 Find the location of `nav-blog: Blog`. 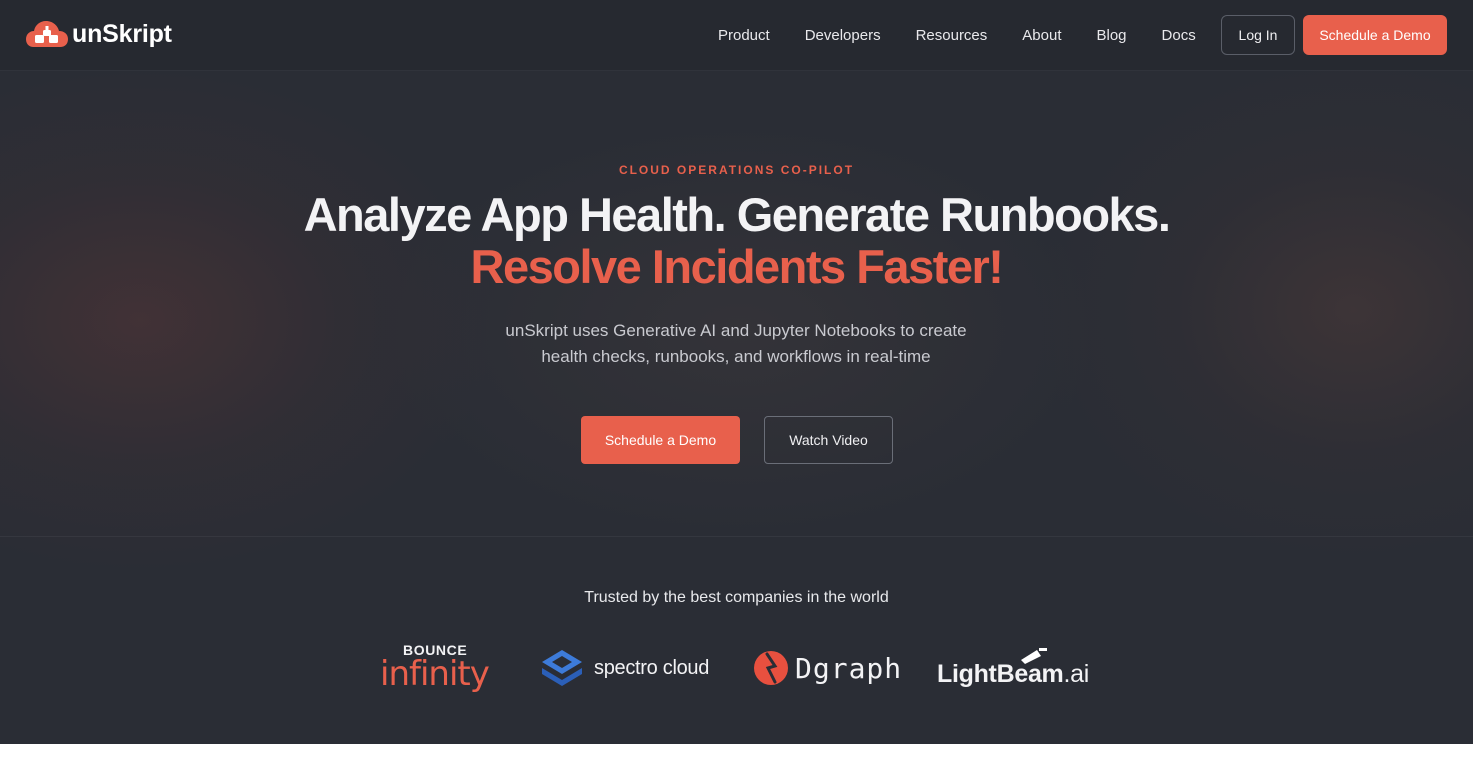

nav-blog: Blog is located at coordinates (1111, 35).